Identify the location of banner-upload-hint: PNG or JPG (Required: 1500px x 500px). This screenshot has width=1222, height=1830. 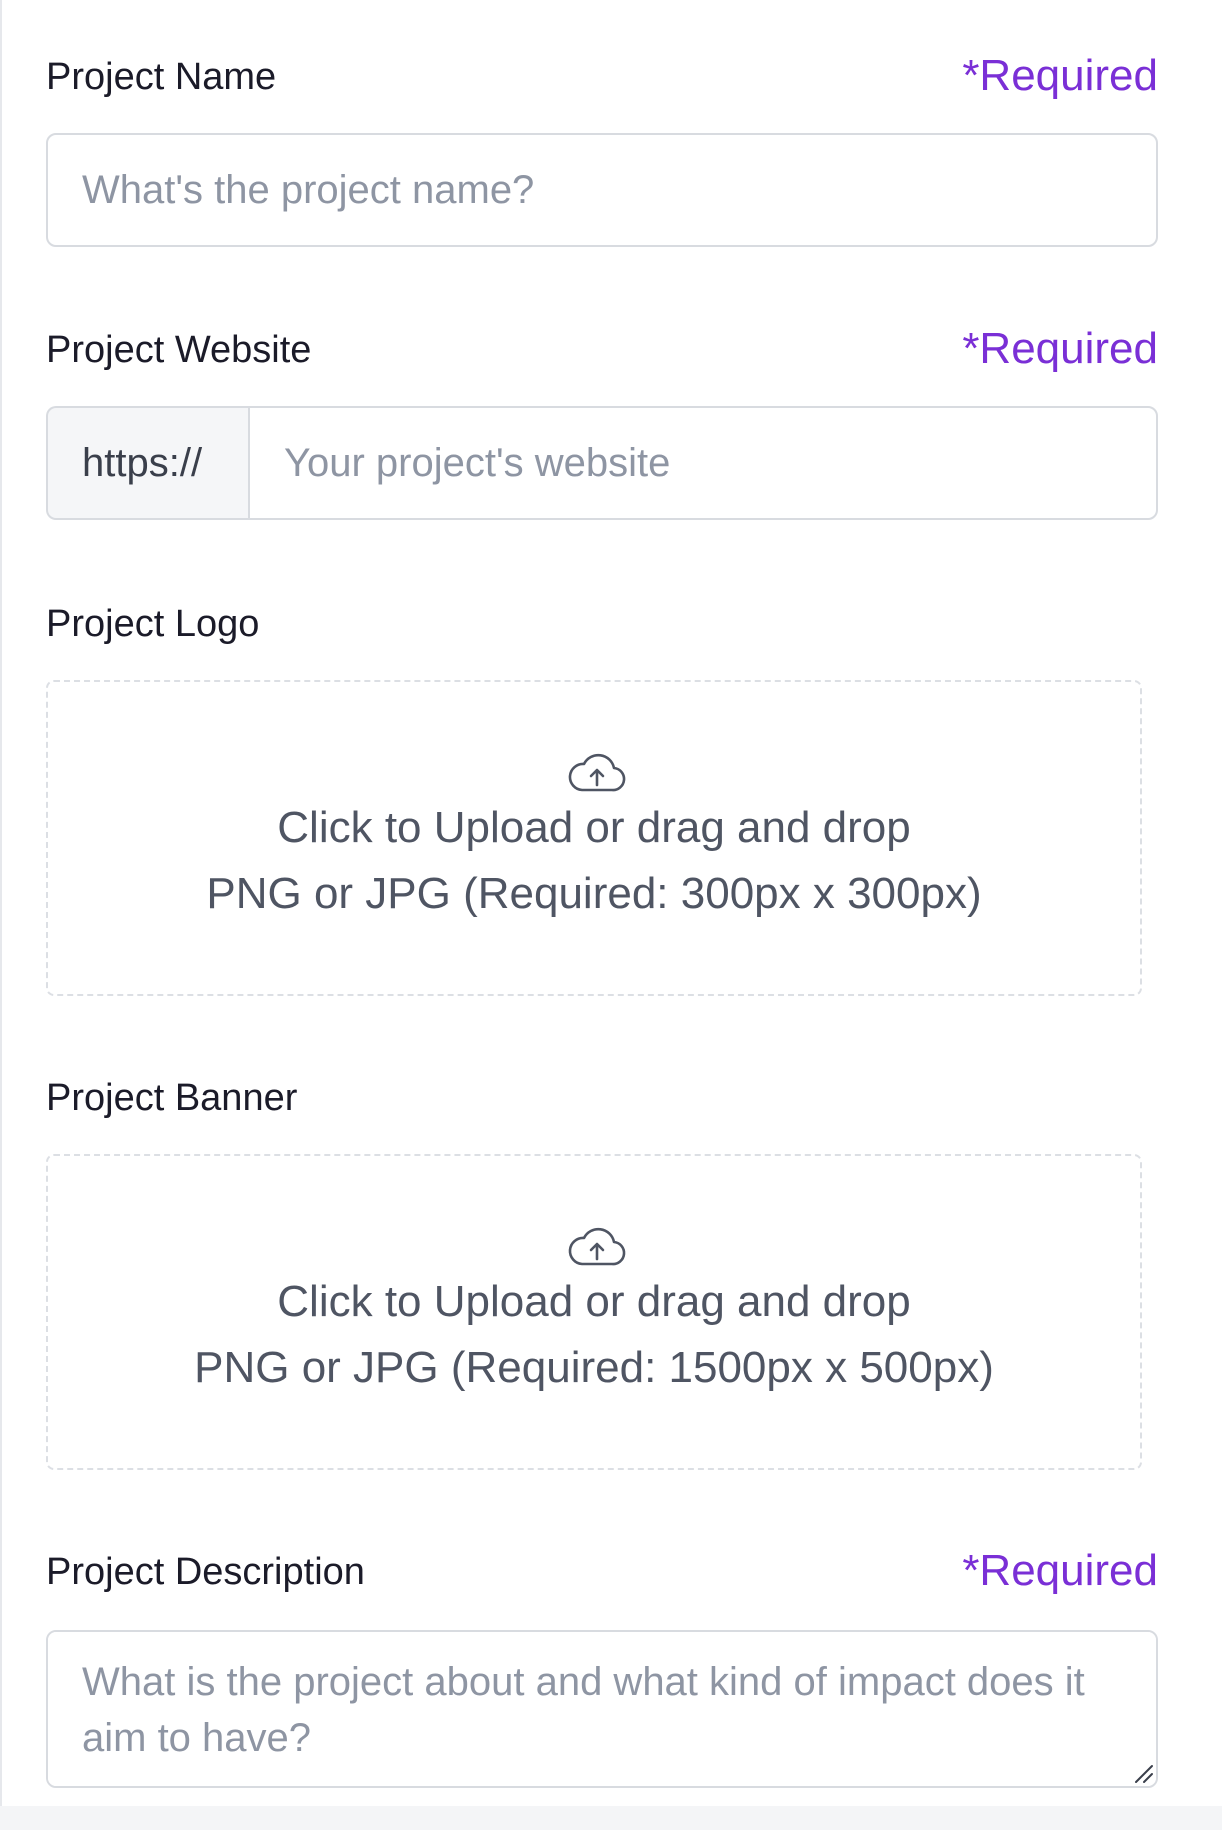
(594, 1367).